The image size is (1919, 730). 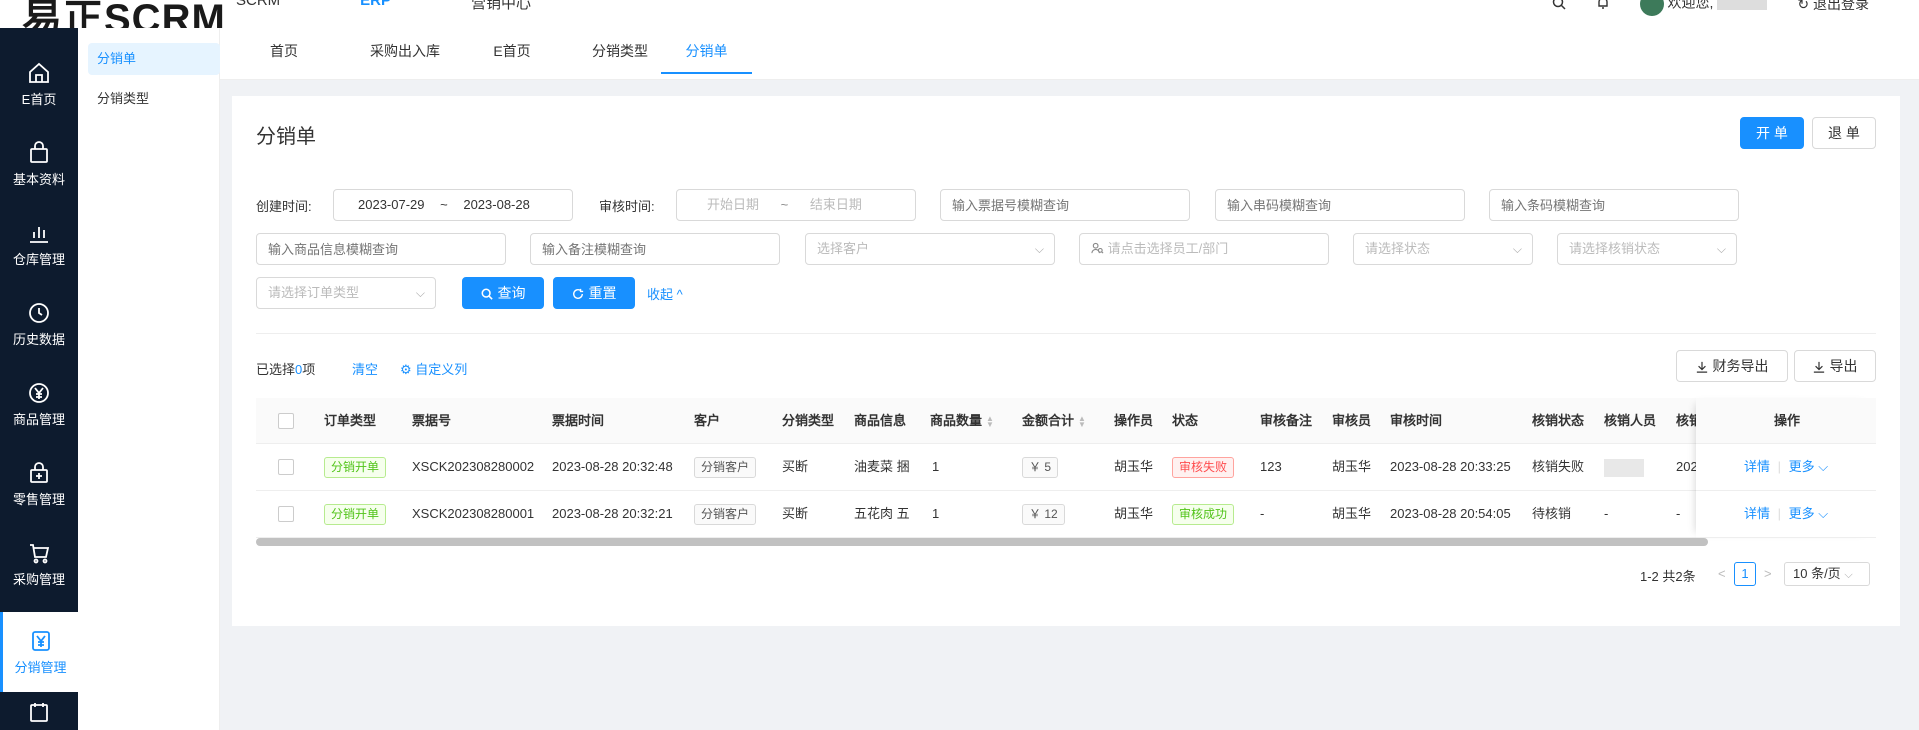 What do you see at coordinates (309, 369) in the screenshot?
I see `selected-suffix: 项` at bounding box center [309, 369].